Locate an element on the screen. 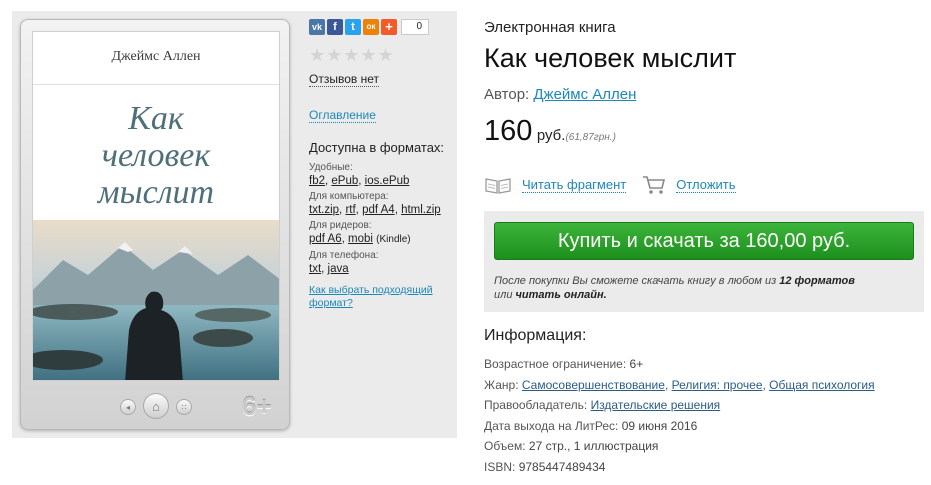 The height and width of the screenshot is (485, 931). format-category: Для ридеров: is located at coordinates (340, 225).